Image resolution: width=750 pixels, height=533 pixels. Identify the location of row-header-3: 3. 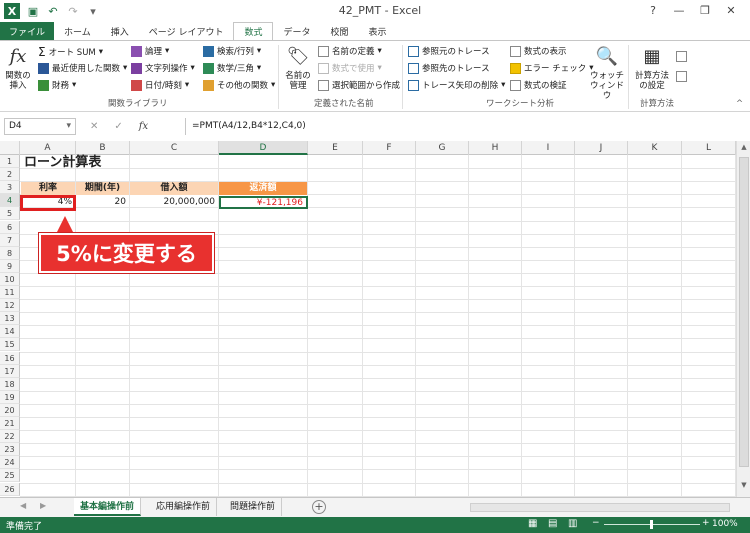
(10, 188).